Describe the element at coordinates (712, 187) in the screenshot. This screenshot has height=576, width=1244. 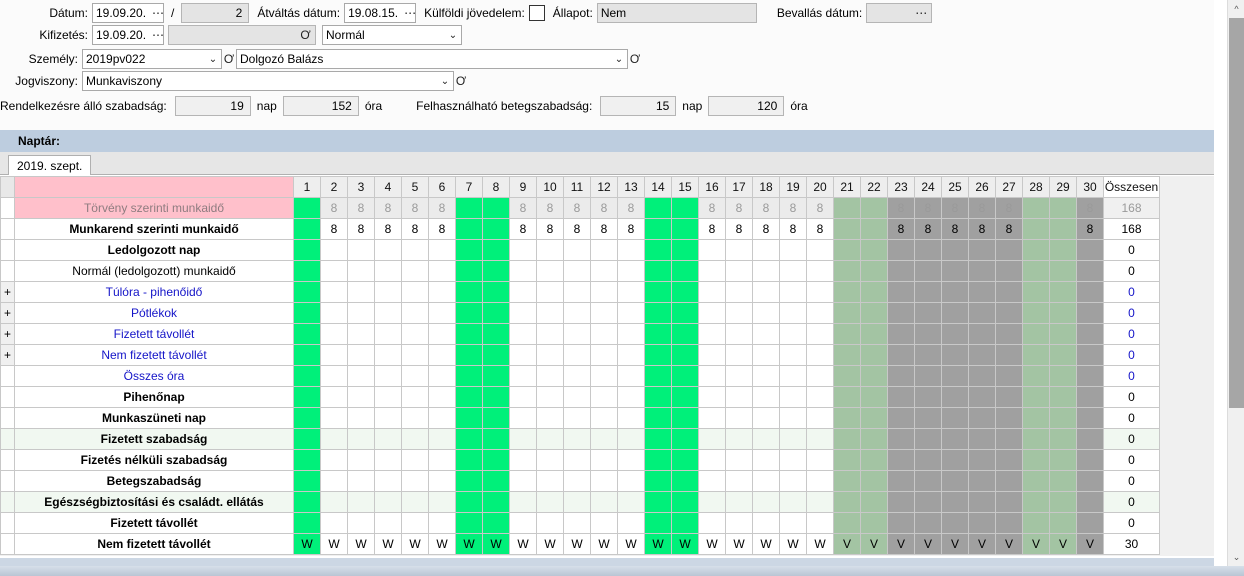
I see `grid-header-day-16: 16` at that location.